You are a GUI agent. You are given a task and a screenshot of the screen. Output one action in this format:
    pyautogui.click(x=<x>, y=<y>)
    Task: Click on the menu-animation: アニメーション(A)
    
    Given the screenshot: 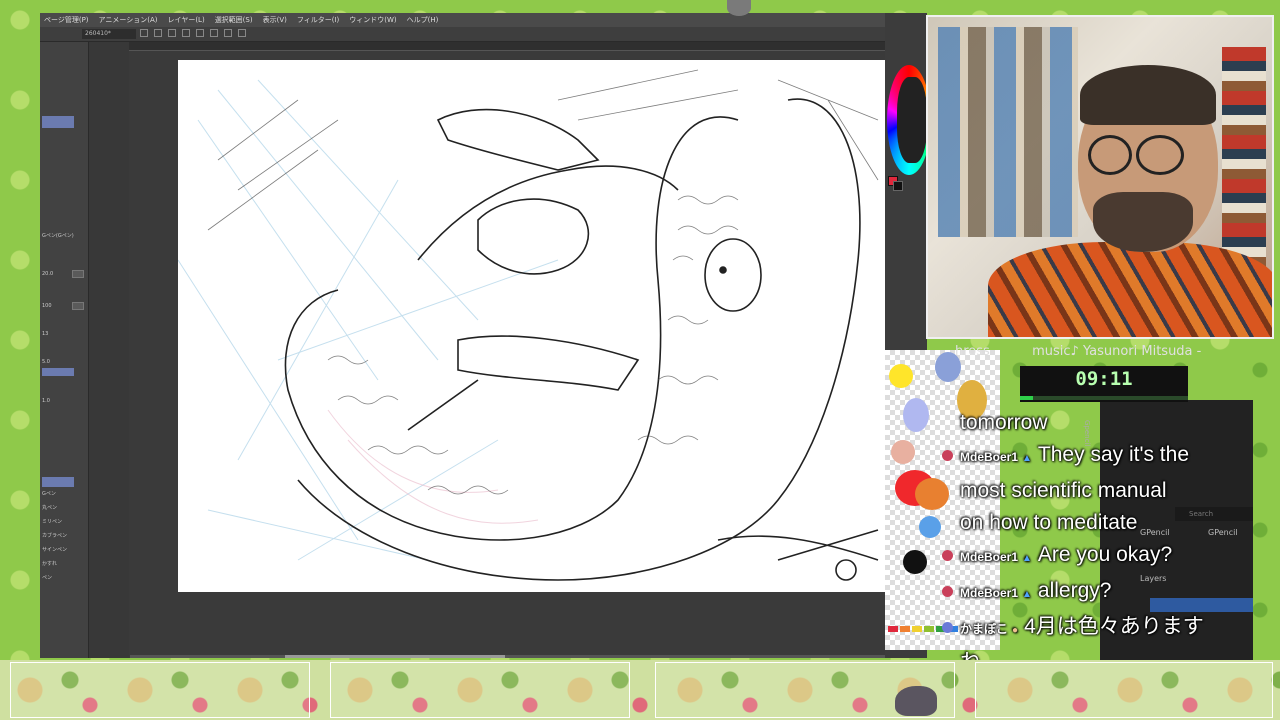 What is the action you would take?
    pyautogui.click(x=128, y=20)
    